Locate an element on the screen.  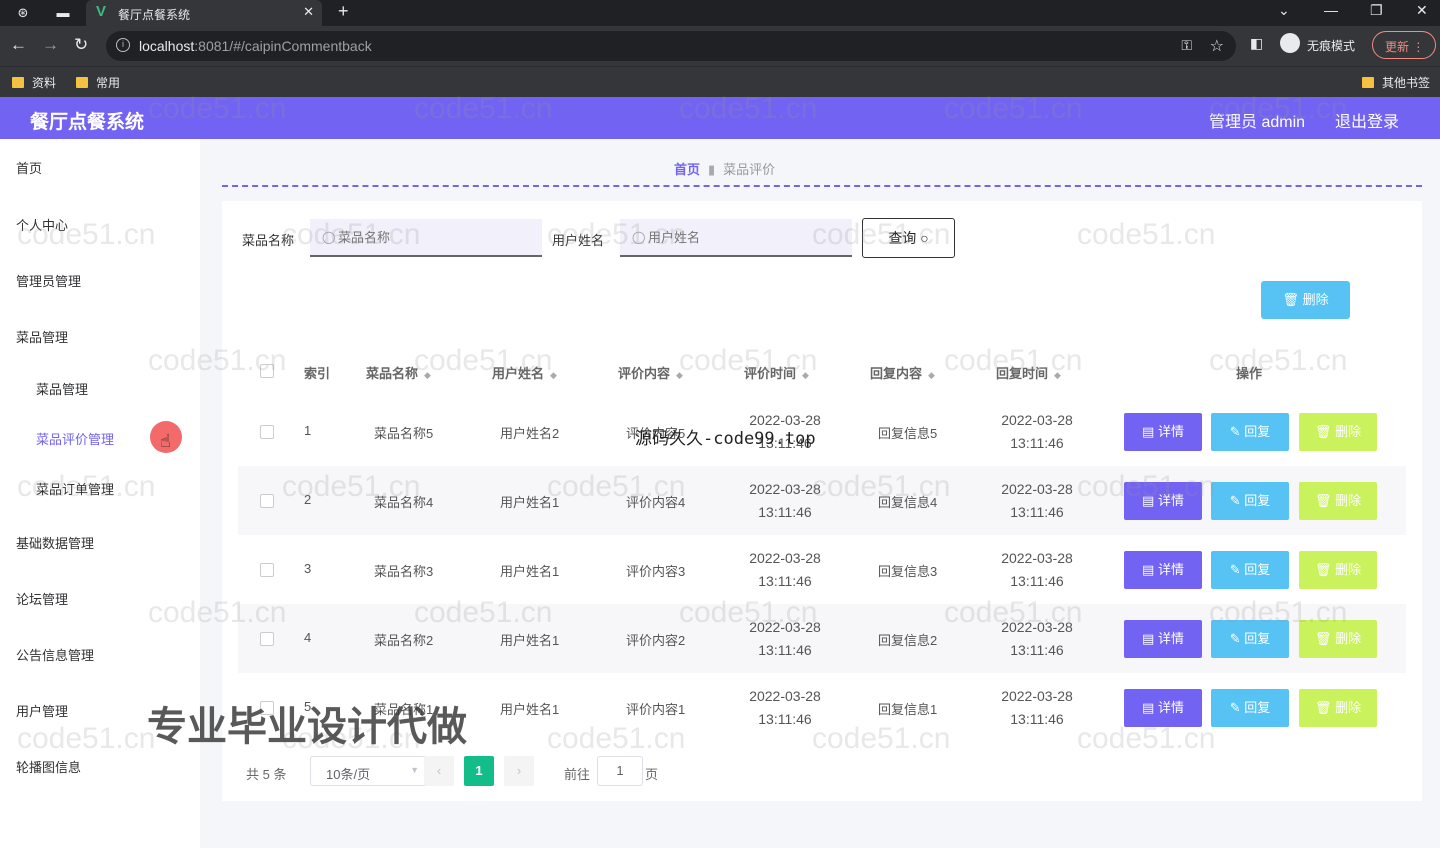
next-page-button: › is located at coordinates (519, 771).